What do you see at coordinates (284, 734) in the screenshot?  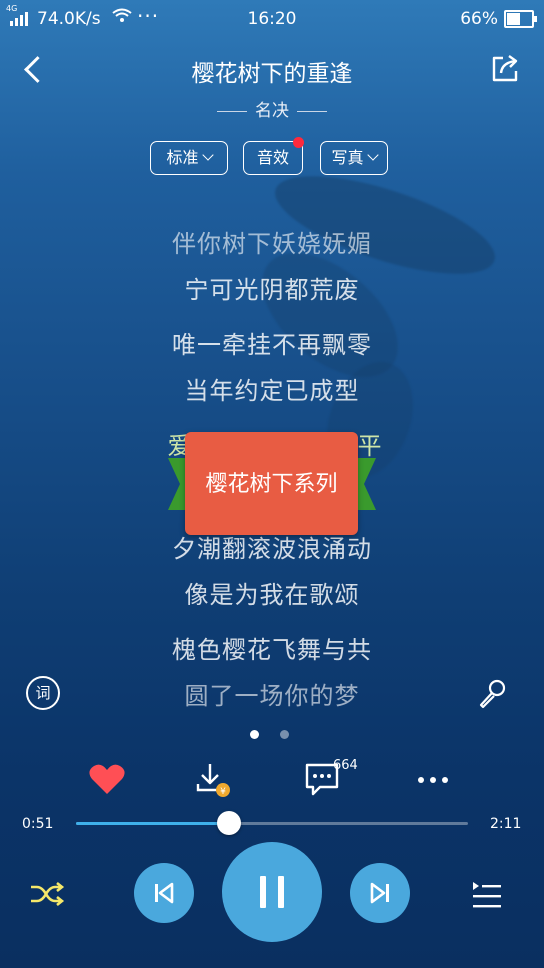 I see `pager-dot` at bounding box center [284, 734].